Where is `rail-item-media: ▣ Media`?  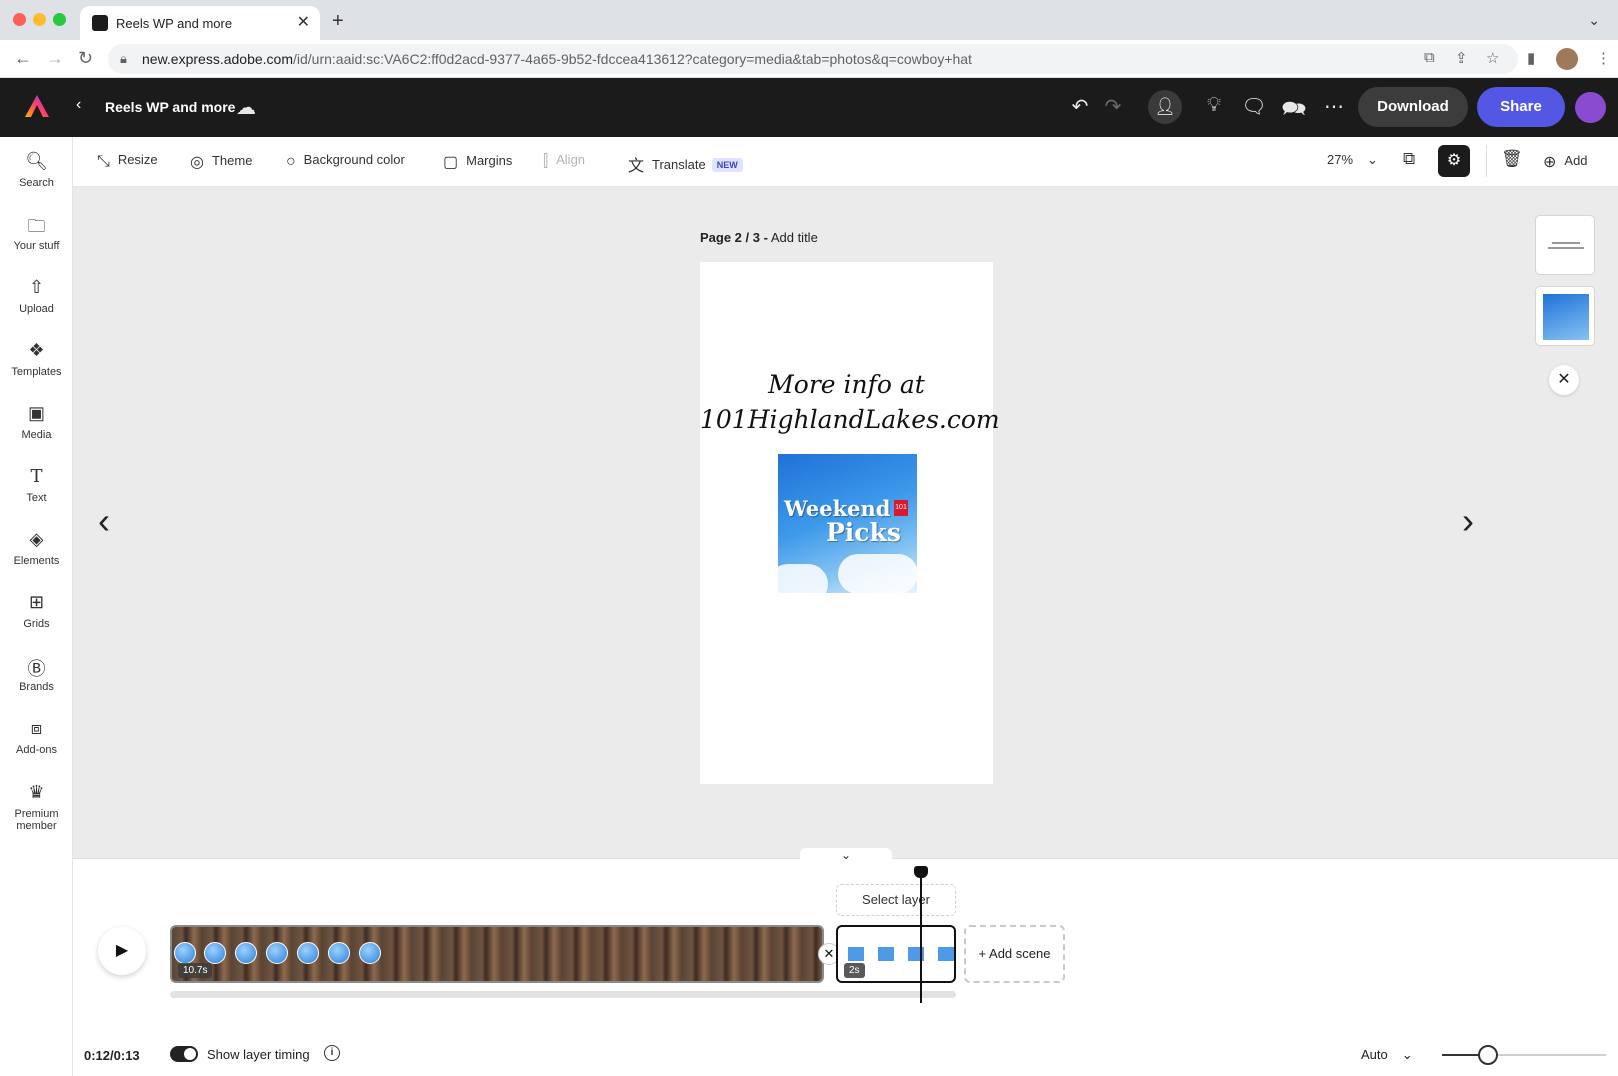 rail-item-media: ▣ Media is located at coordinates (36, 422).